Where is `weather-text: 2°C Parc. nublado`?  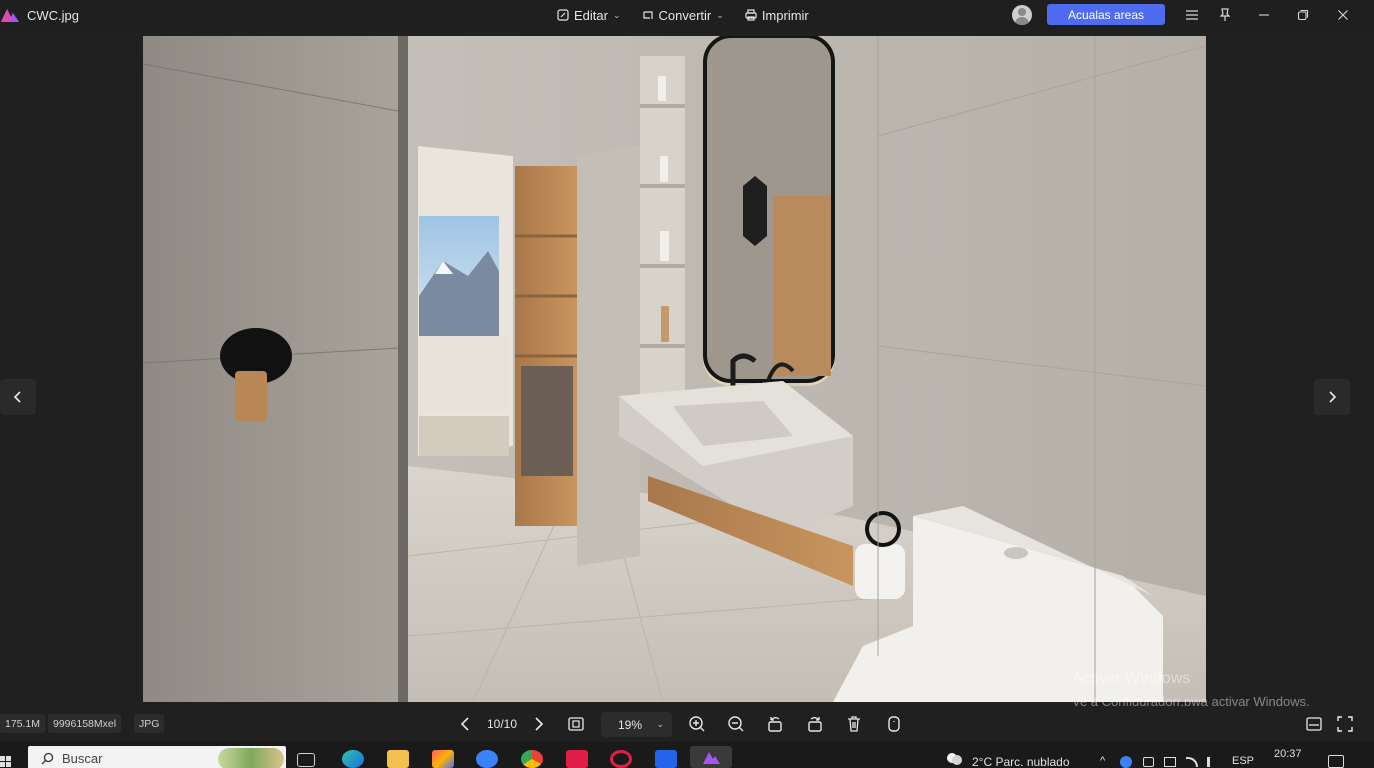 weather-text: 2°C Parc. nublado is located at coordinates (1021, 761).